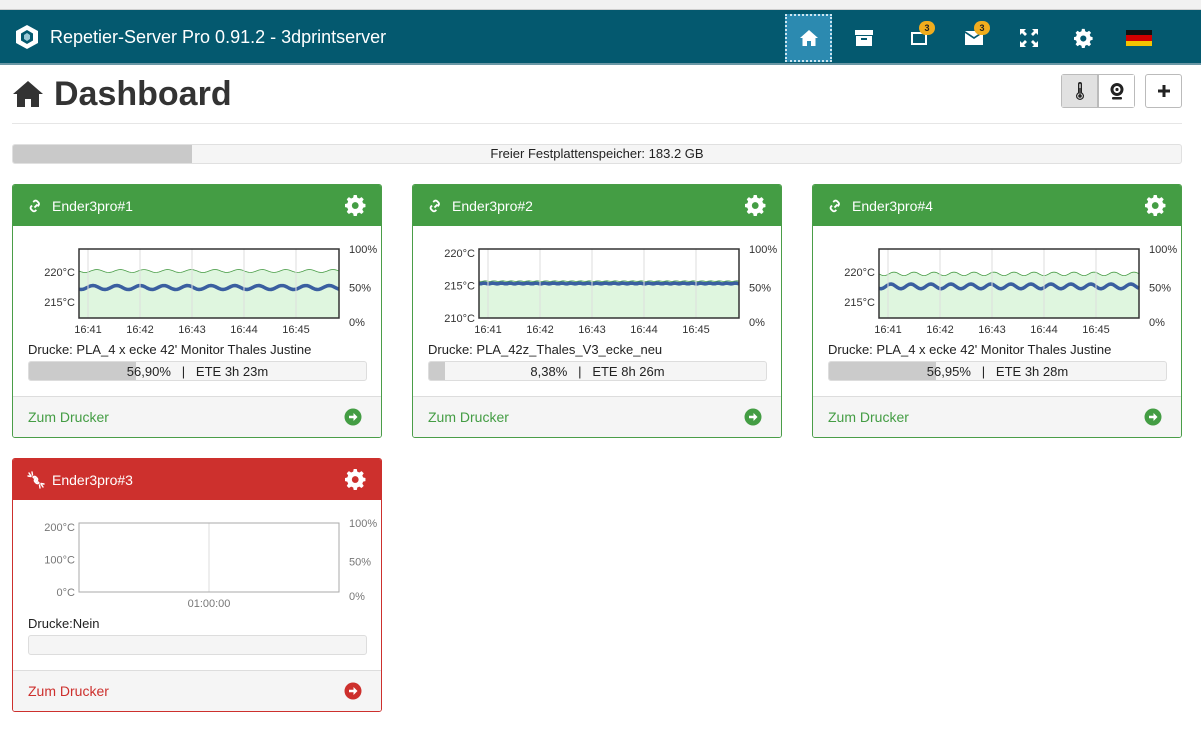 The image size is (1201, 730). What do you see at coordinates (92, 205) in the screenshot?
I see `printer-name: Ender3pro#1` at bounding box center [92, 205].